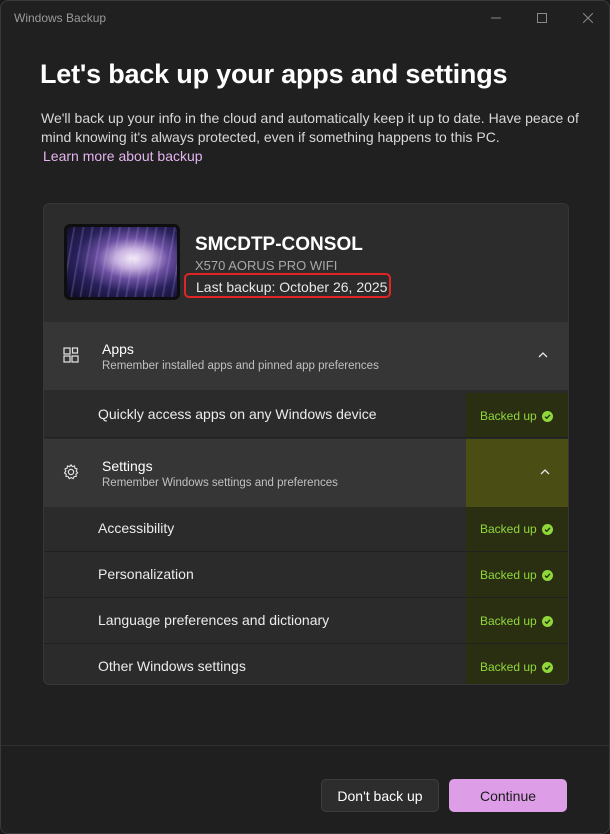  Describe the element at coordinates (122, 262) in the screenshot. I see `device-wallpaper-thumbnail` at that location.